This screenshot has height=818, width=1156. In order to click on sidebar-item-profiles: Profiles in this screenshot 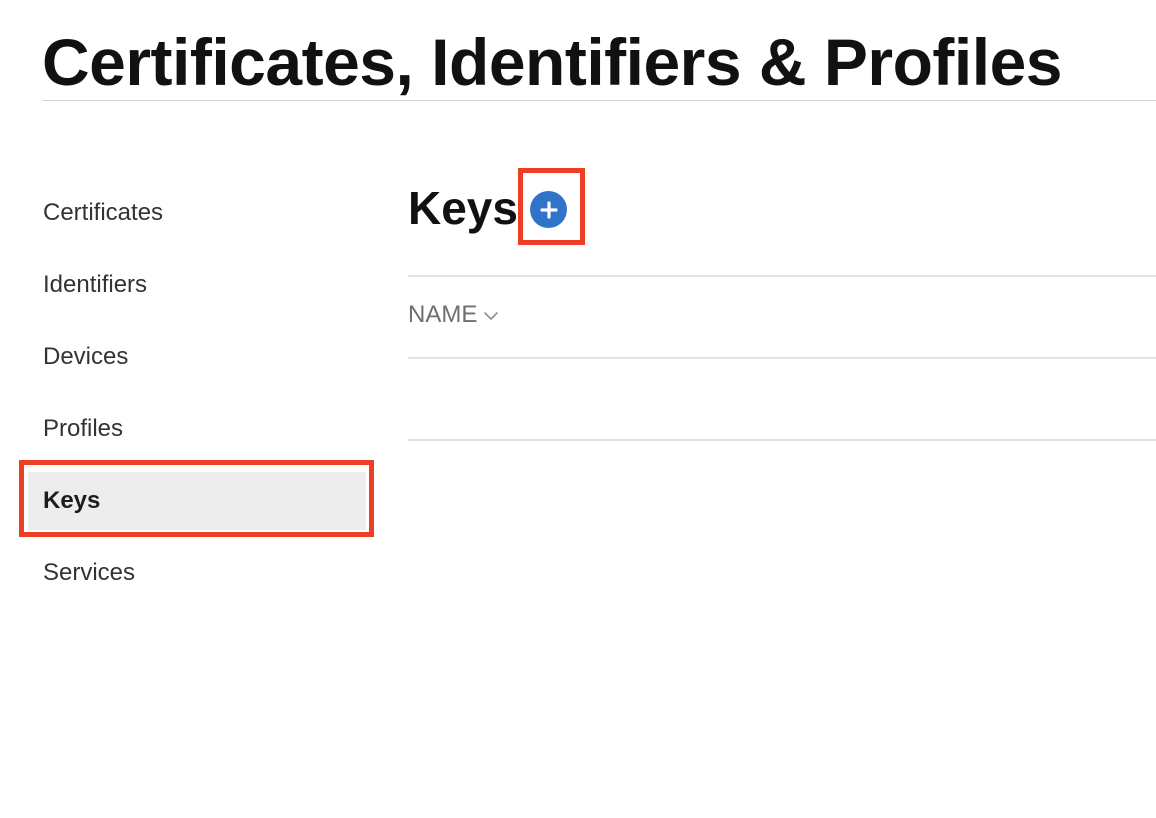, I will do `click(197, 429)`.